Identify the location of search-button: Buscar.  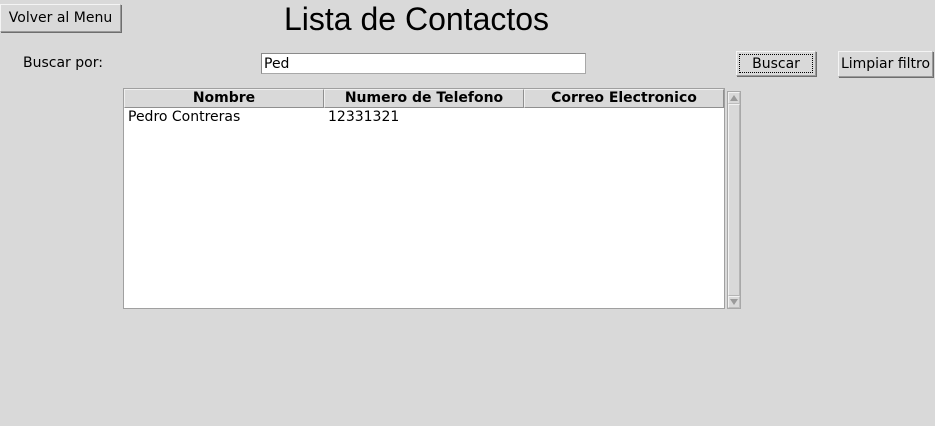
(776, 63).